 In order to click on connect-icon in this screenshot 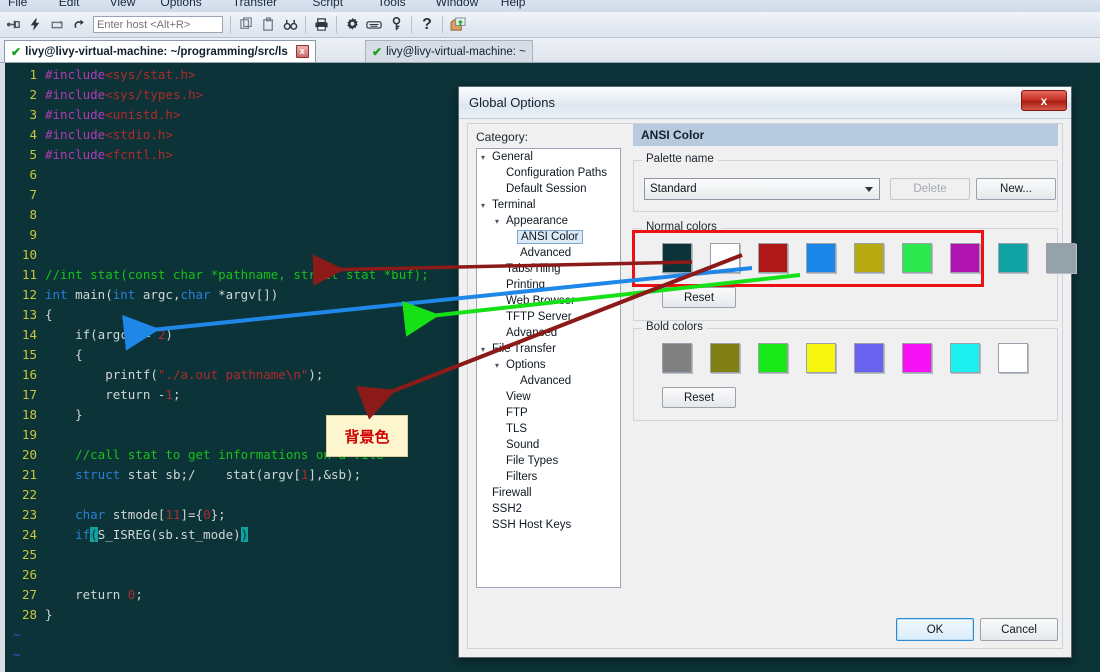, I will do `click(13, 25)`.